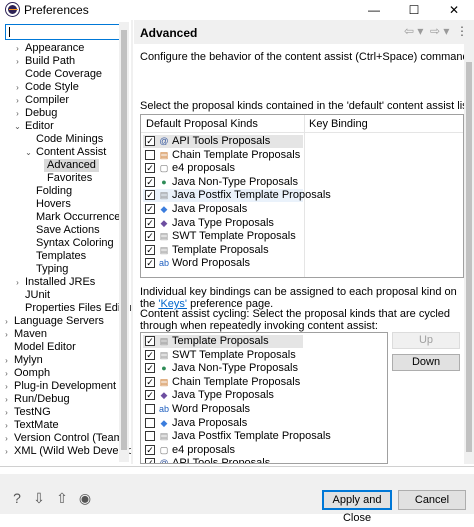 The width and height of the screenshot is (474, 527). Describe the element at coordinates (61, 165) in the screenshot. I see `tree-item: Advanced` at that location.